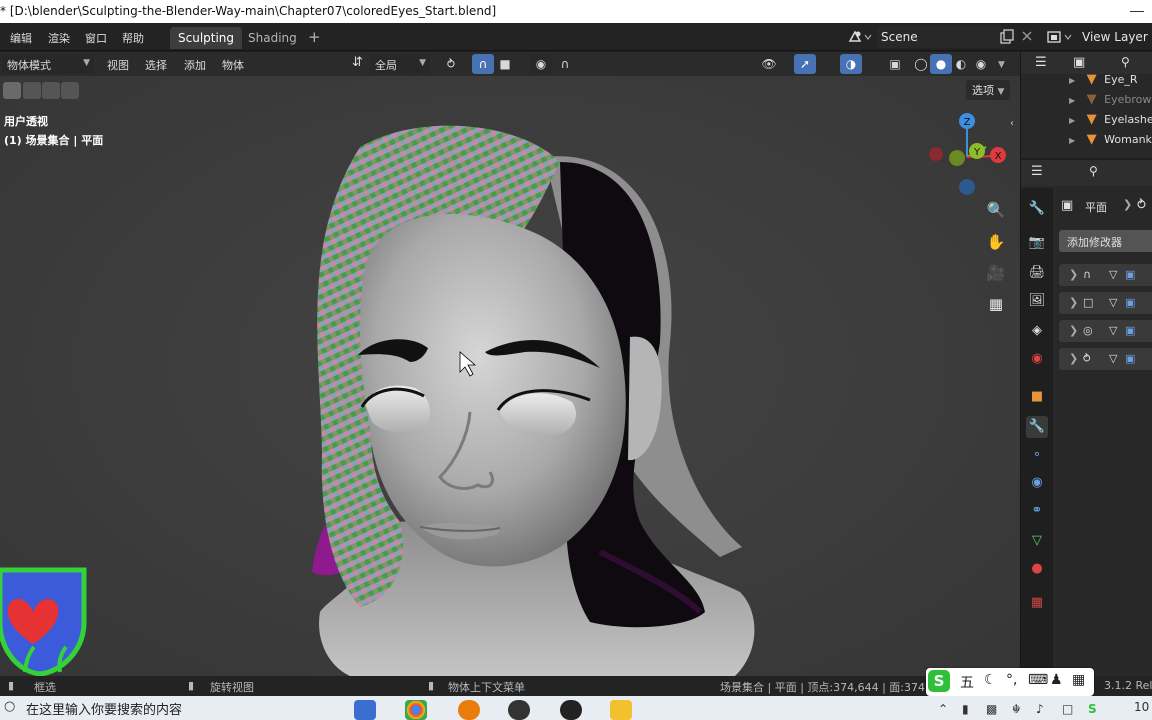  What do you see at coordinates (991, 709) in the screenshot?
I see `battery-icon: ▩` at bounding box center [991, 709].